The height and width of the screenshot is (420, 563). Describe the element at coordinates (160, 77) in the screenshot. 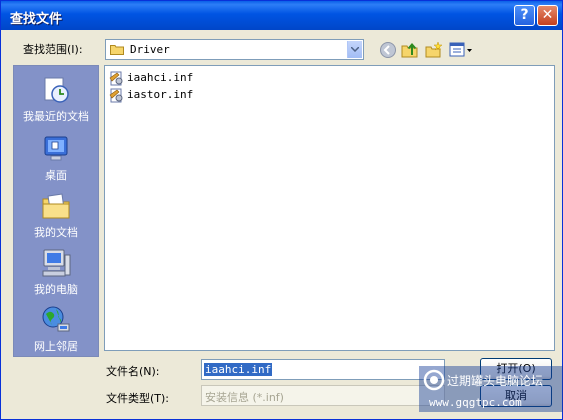

I see `file-name: iaahci.inf` at that location.